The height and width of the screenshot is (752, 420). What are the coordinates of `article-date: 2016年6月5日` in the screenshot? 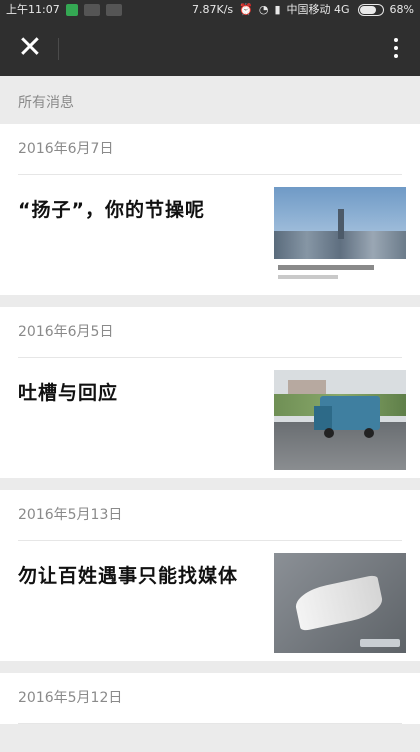 It's located at (210, 332).